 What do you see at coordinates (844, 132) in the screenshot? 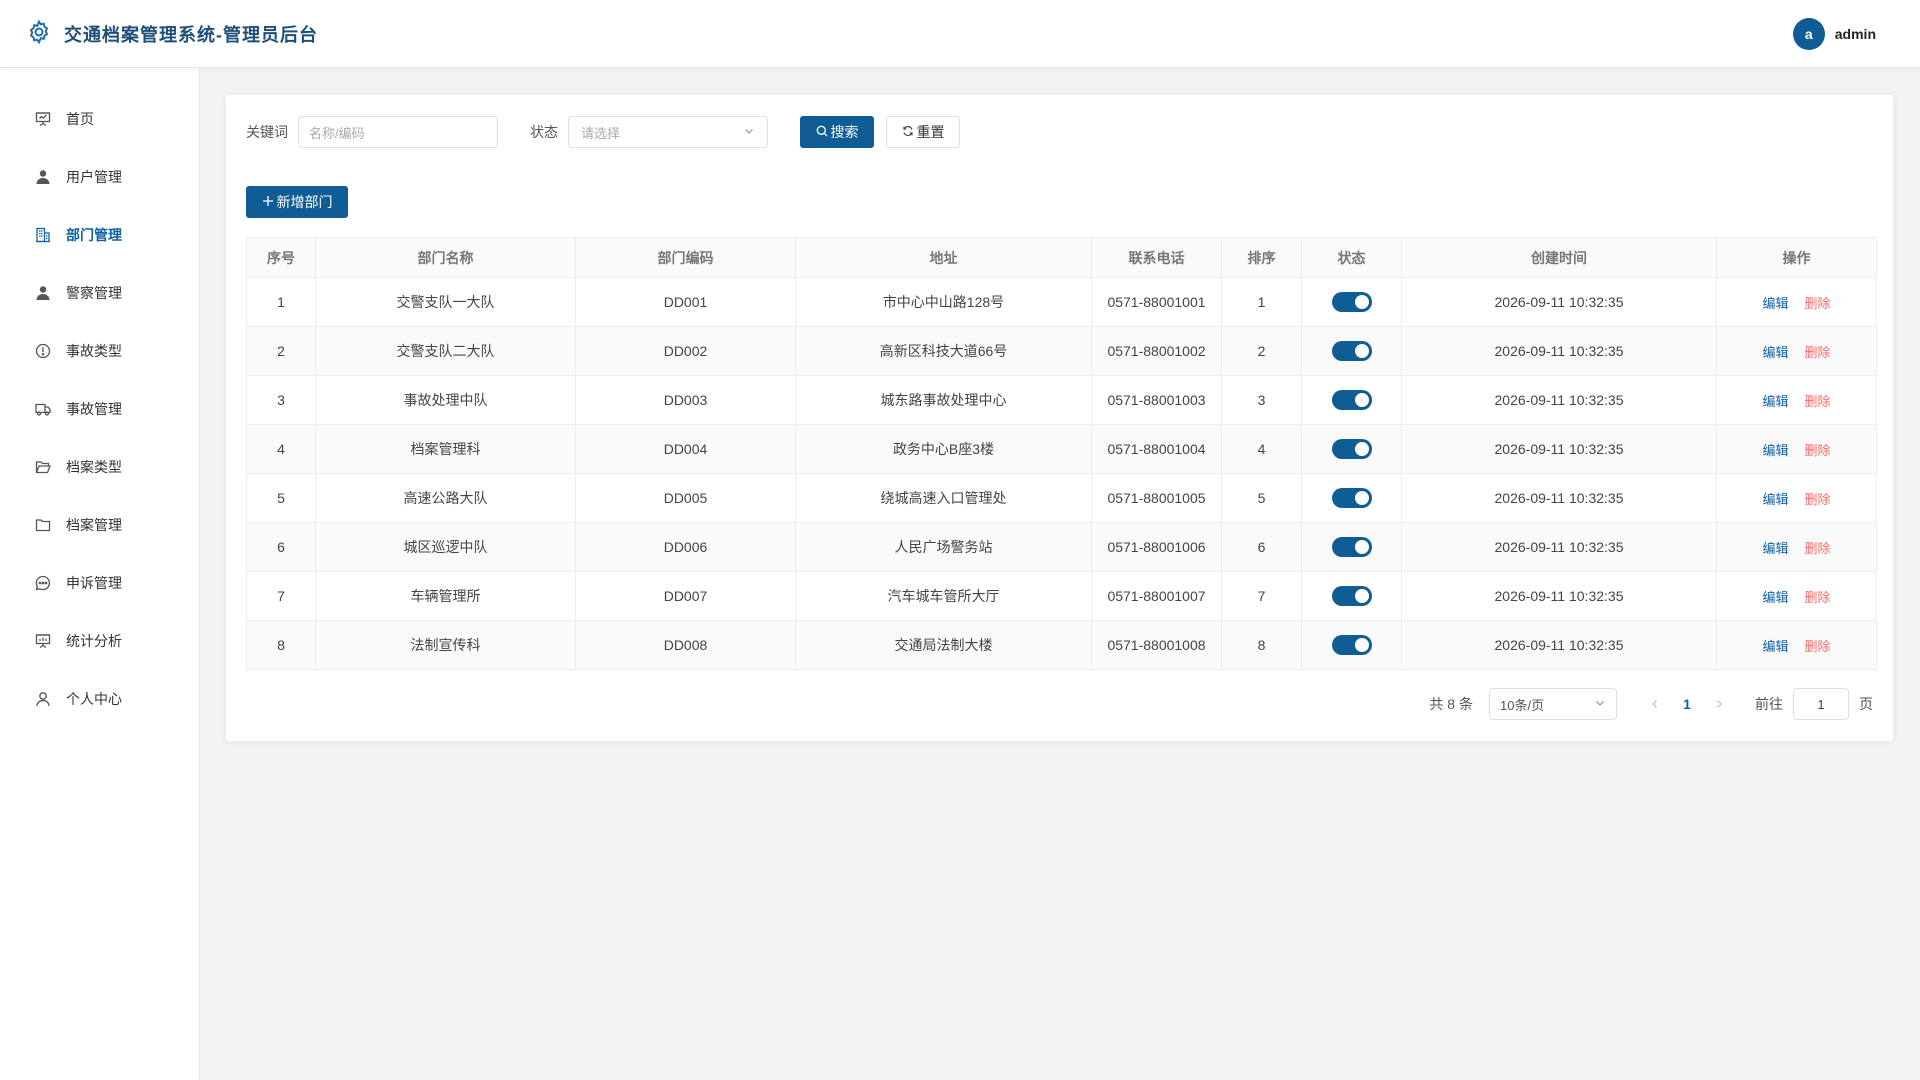
I see `search-button-label: 搜索` at bounding box center [844, 132].